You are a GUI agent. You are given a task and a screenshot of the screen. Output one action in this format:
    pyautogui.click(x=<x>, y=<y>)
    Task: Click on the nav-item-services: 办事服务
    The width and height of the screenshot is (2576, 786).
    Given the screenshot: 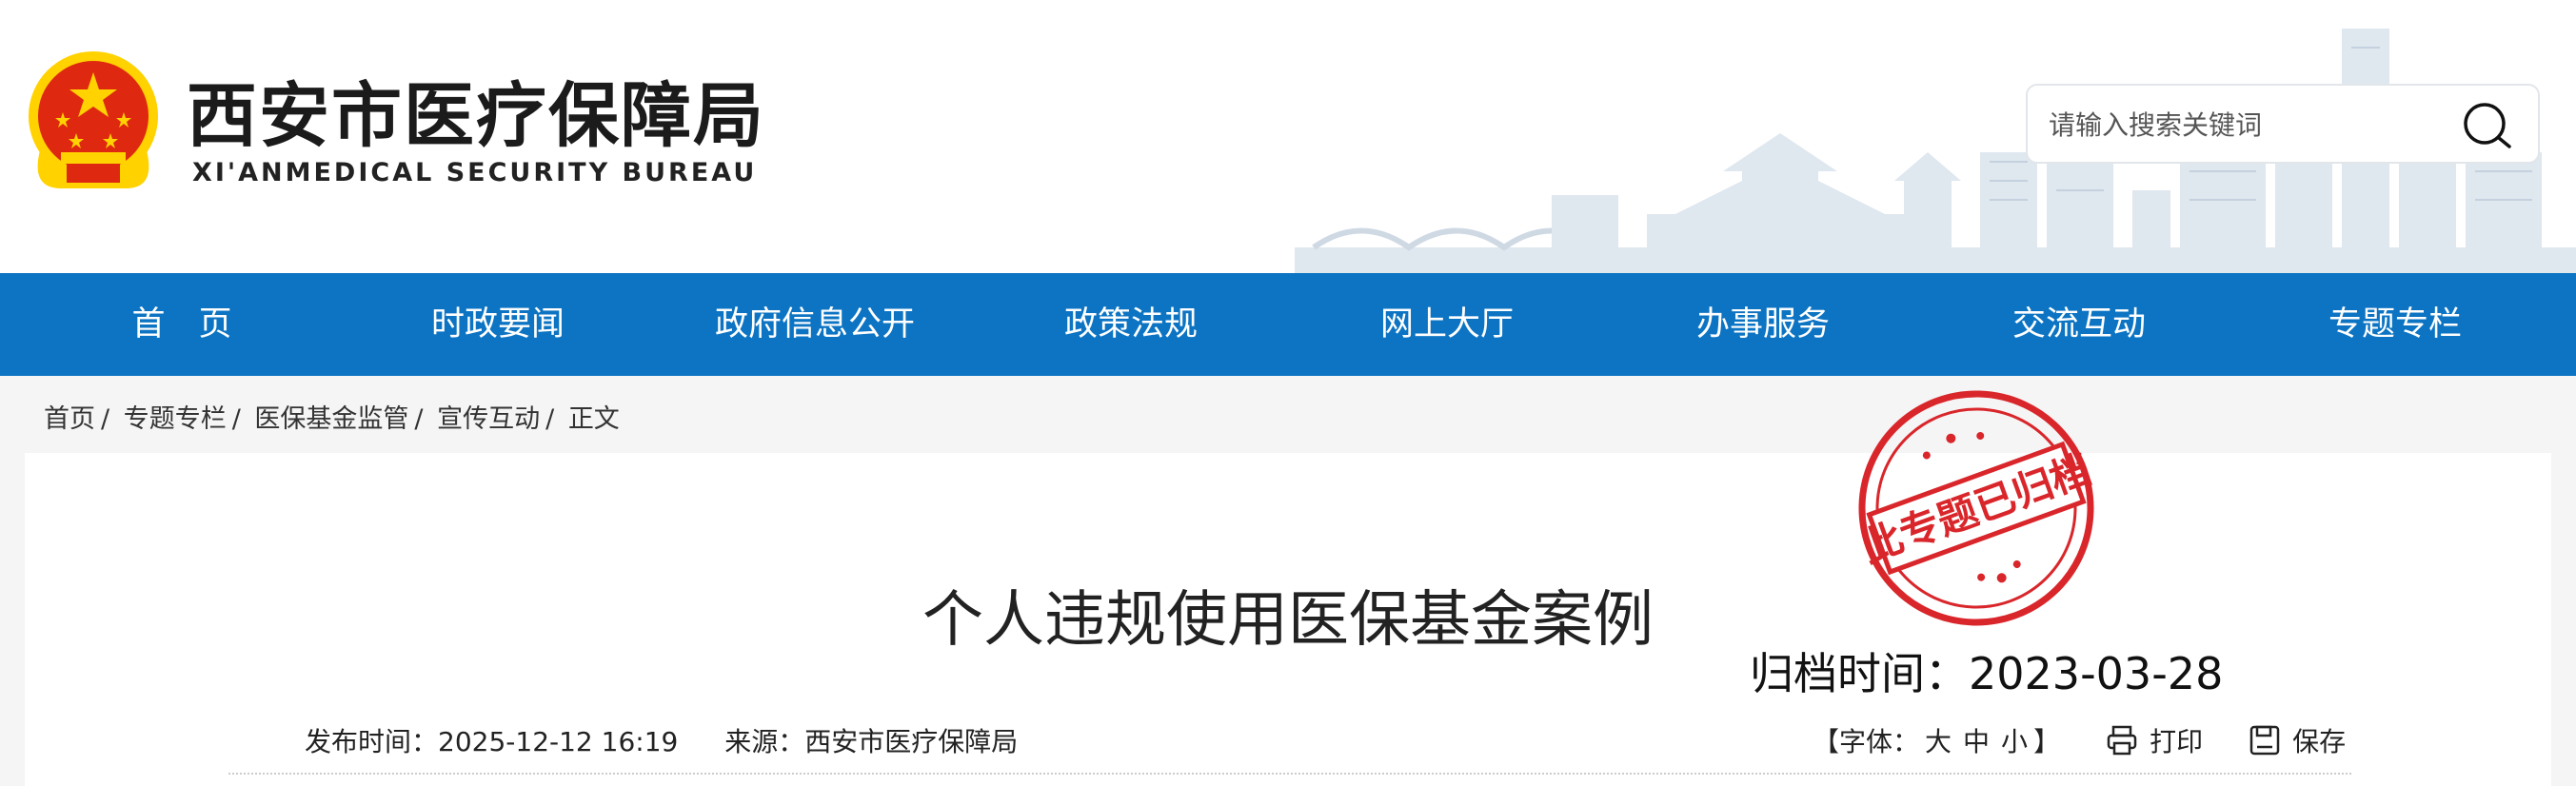 What is the action you would take?
    pyautogui.click(x=1763, y=325)
    